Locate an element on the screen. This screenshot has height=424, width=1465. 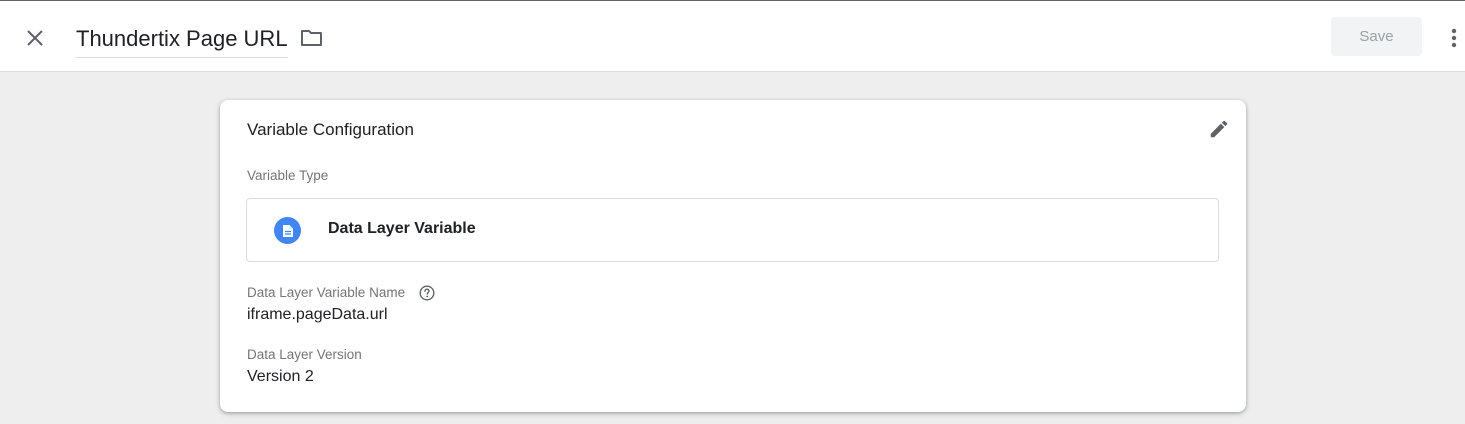
pencil-icon is located at coordinates (1219, 129).